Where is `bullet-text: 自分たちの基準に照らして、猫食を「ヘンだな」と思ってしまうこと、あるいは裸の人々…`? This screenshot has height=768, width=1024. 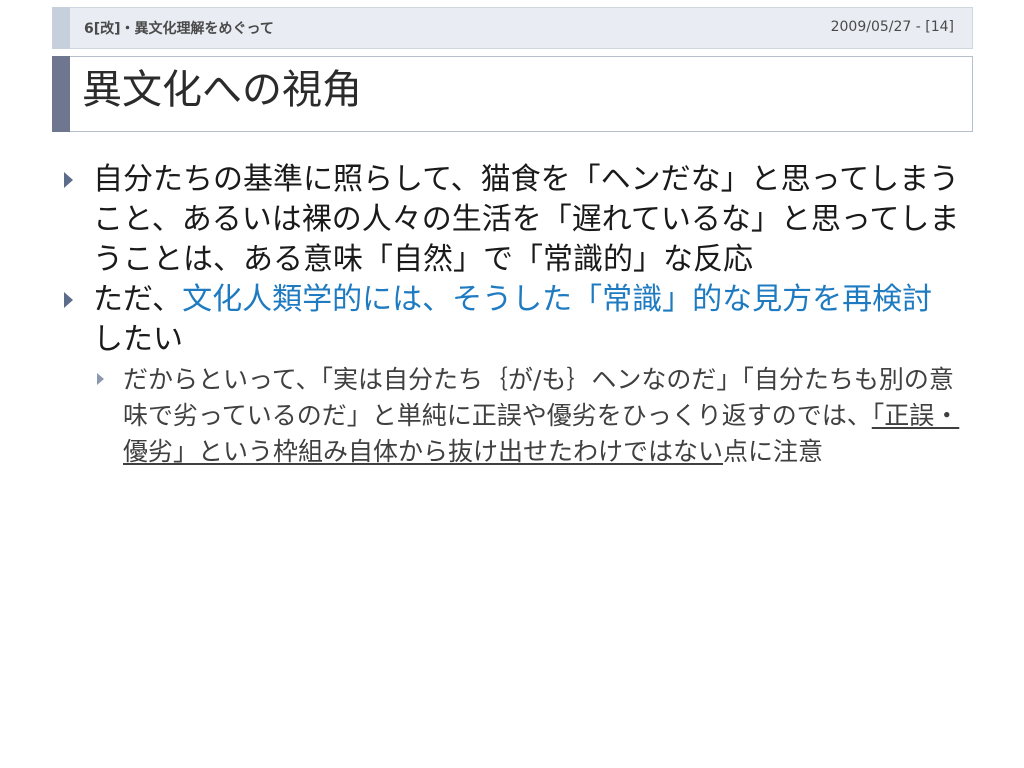
bullet-text: 自分たちの基準に照らして、猫食を「ヘンだな」と思ってしまうこと、あるいは裸の人々… is located at coordinates (526, 219).